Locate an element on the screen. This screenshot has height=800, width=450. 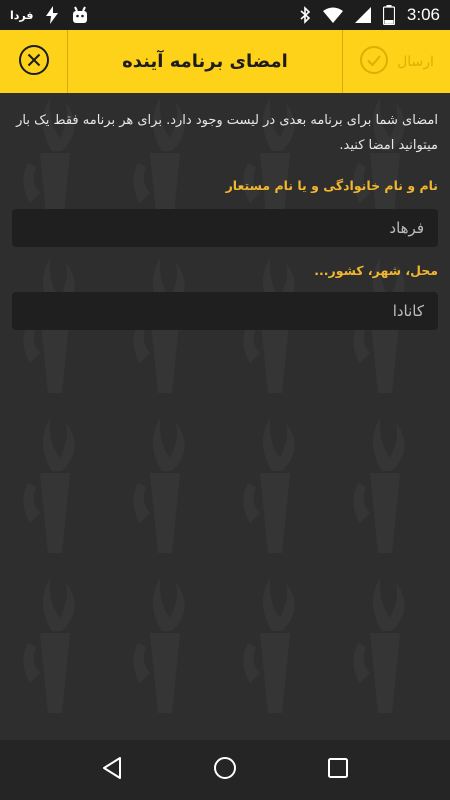
bluetooth-icon is located at coordinates (305, 15).